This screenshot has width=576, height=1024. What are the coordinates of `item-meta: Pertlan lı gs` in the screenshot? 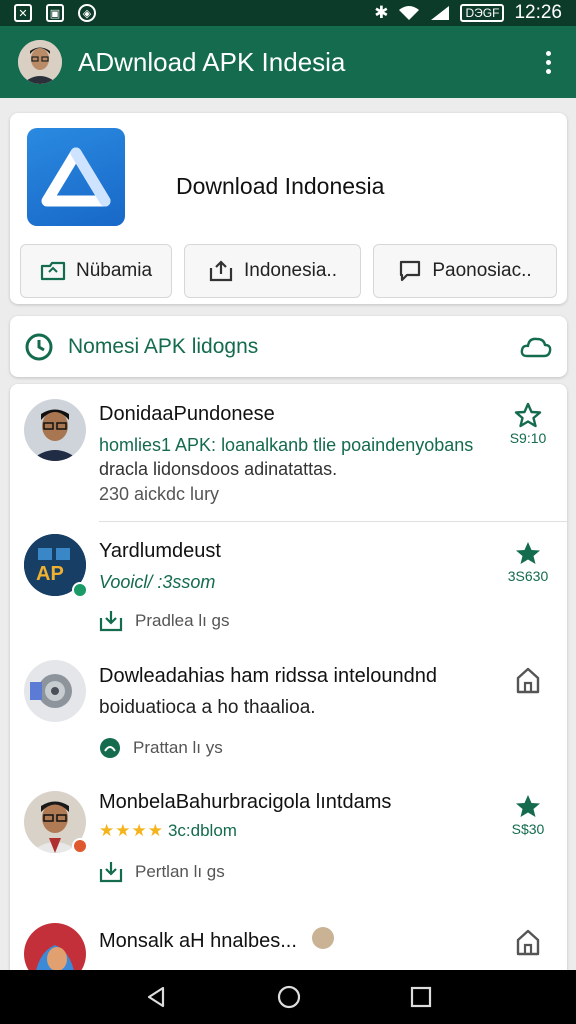 It's located at (162, 872).